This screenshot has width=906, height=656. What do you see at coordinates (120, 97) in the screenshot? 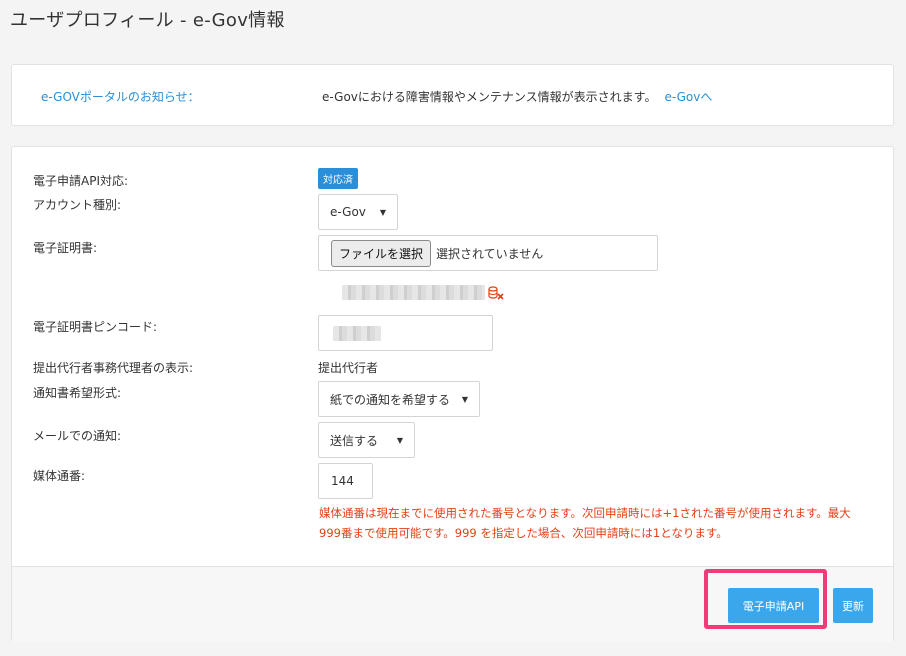
I see `notice-label: e-GOVポータルのお知らせ：` at bounding box center [120, 97].